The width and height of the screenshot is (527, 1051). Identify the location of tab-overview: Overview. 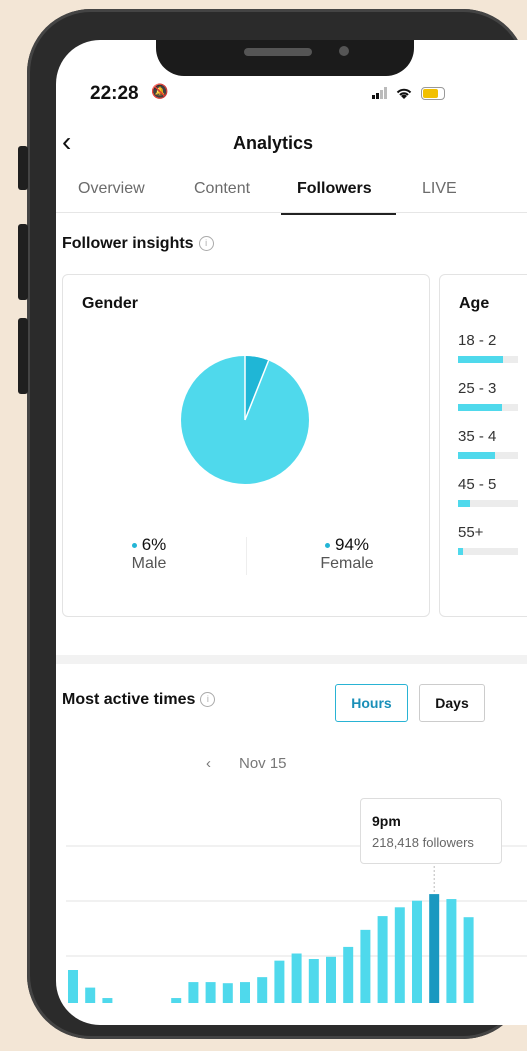
(111, 189).